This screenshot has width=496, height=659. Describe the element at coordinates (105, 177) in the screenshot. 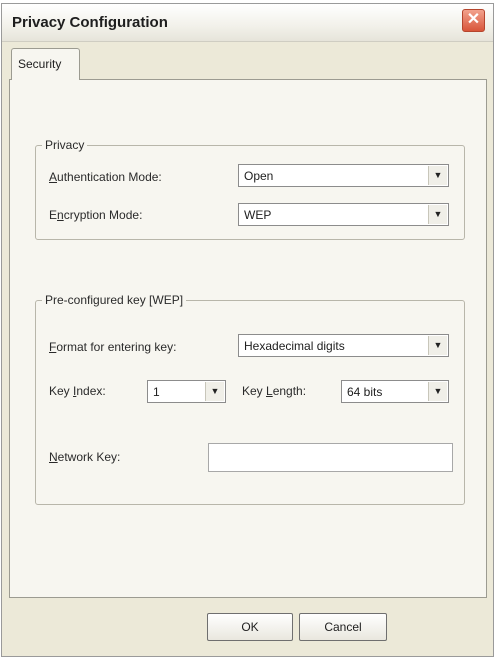

I see `authentication-mode-label: Authentication Mode:` at that location.